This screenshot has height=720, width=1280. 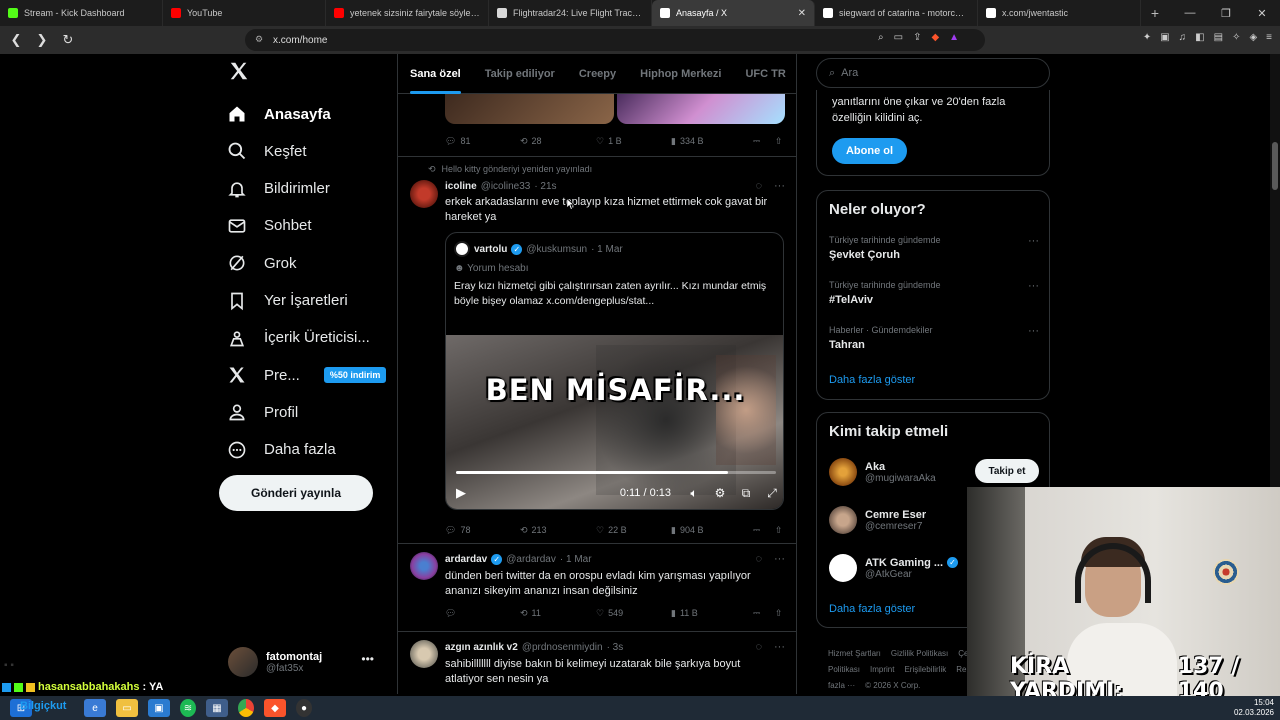 I want to click on vpn-icon: ◈, so click(x=1253, y=37).